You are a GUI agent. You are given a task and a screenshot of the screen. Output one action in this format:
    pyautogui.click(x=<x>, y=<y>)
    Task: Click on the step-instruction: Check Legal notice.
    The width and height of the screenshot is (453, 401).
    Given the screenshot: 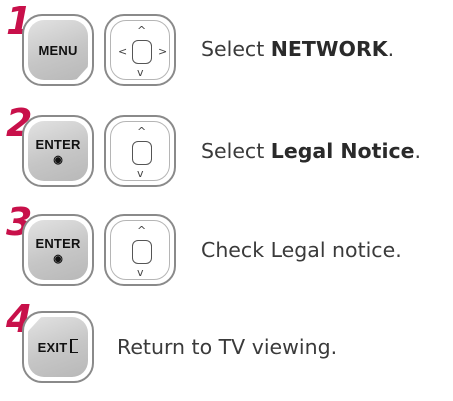 What is the action you would take?
    pyautogui.click(x=301, y=250)
    